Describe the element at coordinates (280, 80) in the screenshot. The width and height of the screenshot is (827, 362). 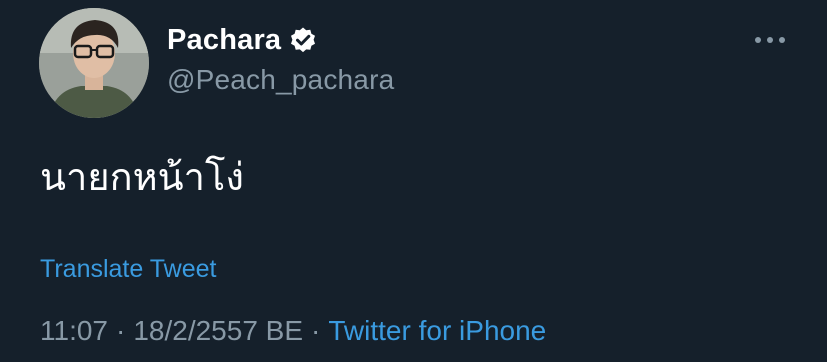
I see `user-handle: @Peach_pachara` at that location.